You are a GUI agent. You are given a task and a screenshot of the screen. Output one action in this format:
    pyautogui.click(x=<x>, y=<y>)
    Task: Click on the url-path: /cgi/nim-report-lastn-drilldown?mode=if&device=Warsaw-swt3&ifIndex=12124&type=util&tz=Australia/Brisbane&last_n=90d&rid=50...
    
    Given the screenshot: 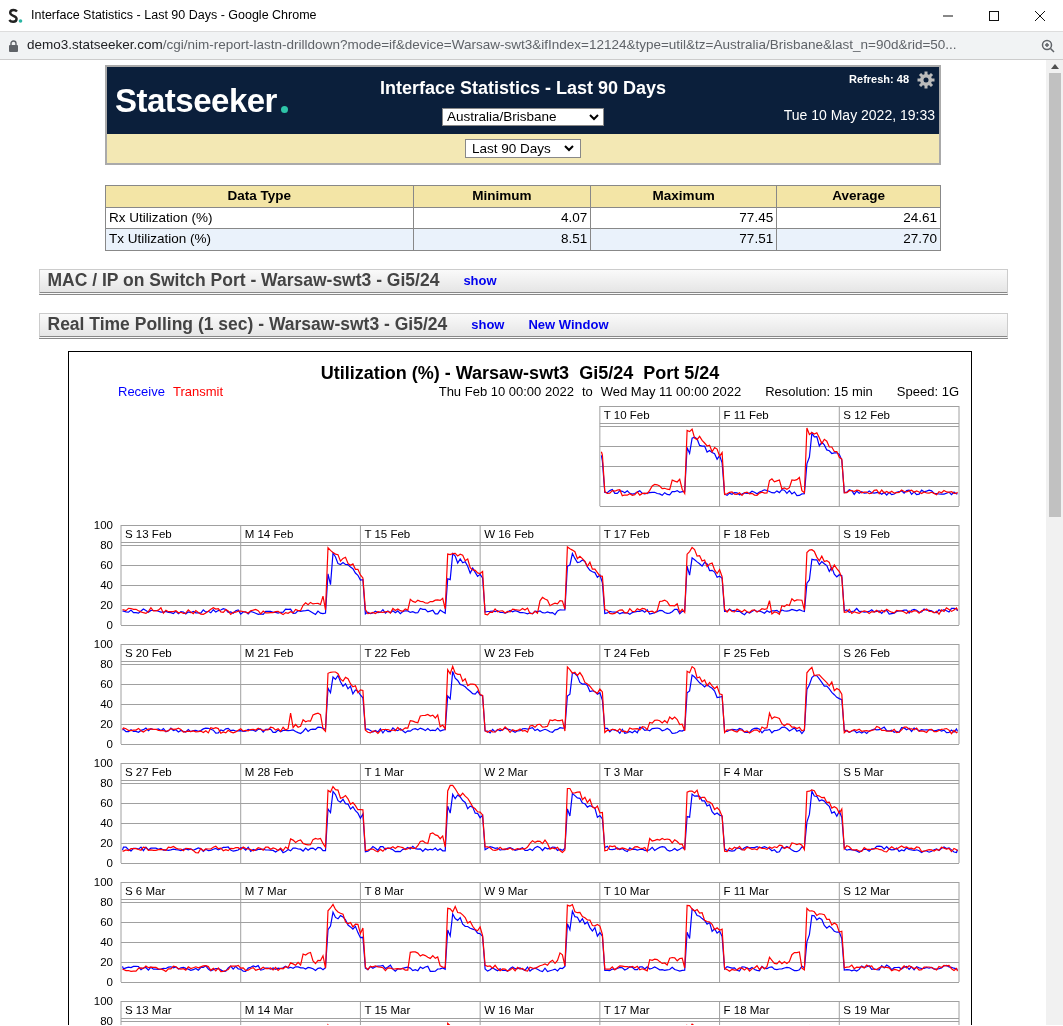 What is the action you would take?
    pyautogui.click(x=559, y=45)
    